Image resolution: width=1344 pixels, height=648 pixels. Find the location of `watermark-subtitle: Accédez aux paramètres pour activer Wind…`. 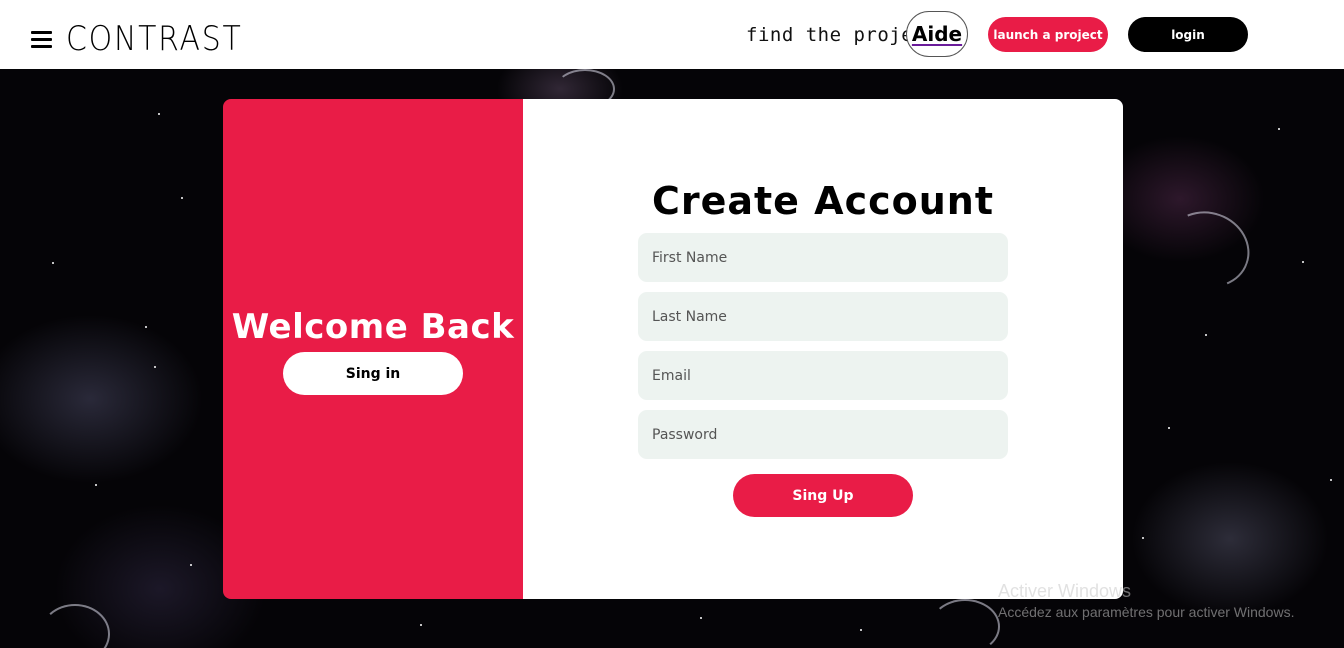

watermark-subtitle: Accédez aux paramètres pour activer Wind… is located at coordinates (1146, 612).